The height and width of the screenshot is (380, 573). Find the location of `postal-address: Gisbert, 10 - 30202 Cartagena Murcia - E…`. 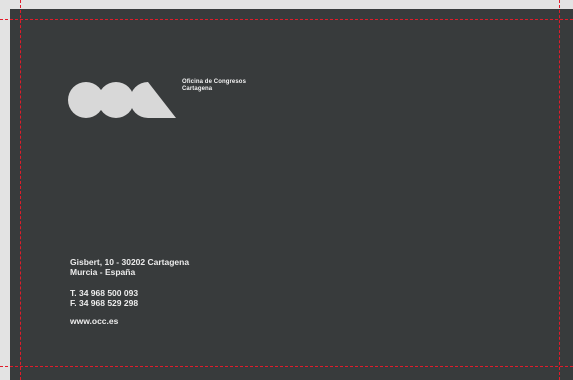

postal-address: Gisbert, 10 - 30202 Cartagena Murcia - E… is located at coordinates (129, 267).